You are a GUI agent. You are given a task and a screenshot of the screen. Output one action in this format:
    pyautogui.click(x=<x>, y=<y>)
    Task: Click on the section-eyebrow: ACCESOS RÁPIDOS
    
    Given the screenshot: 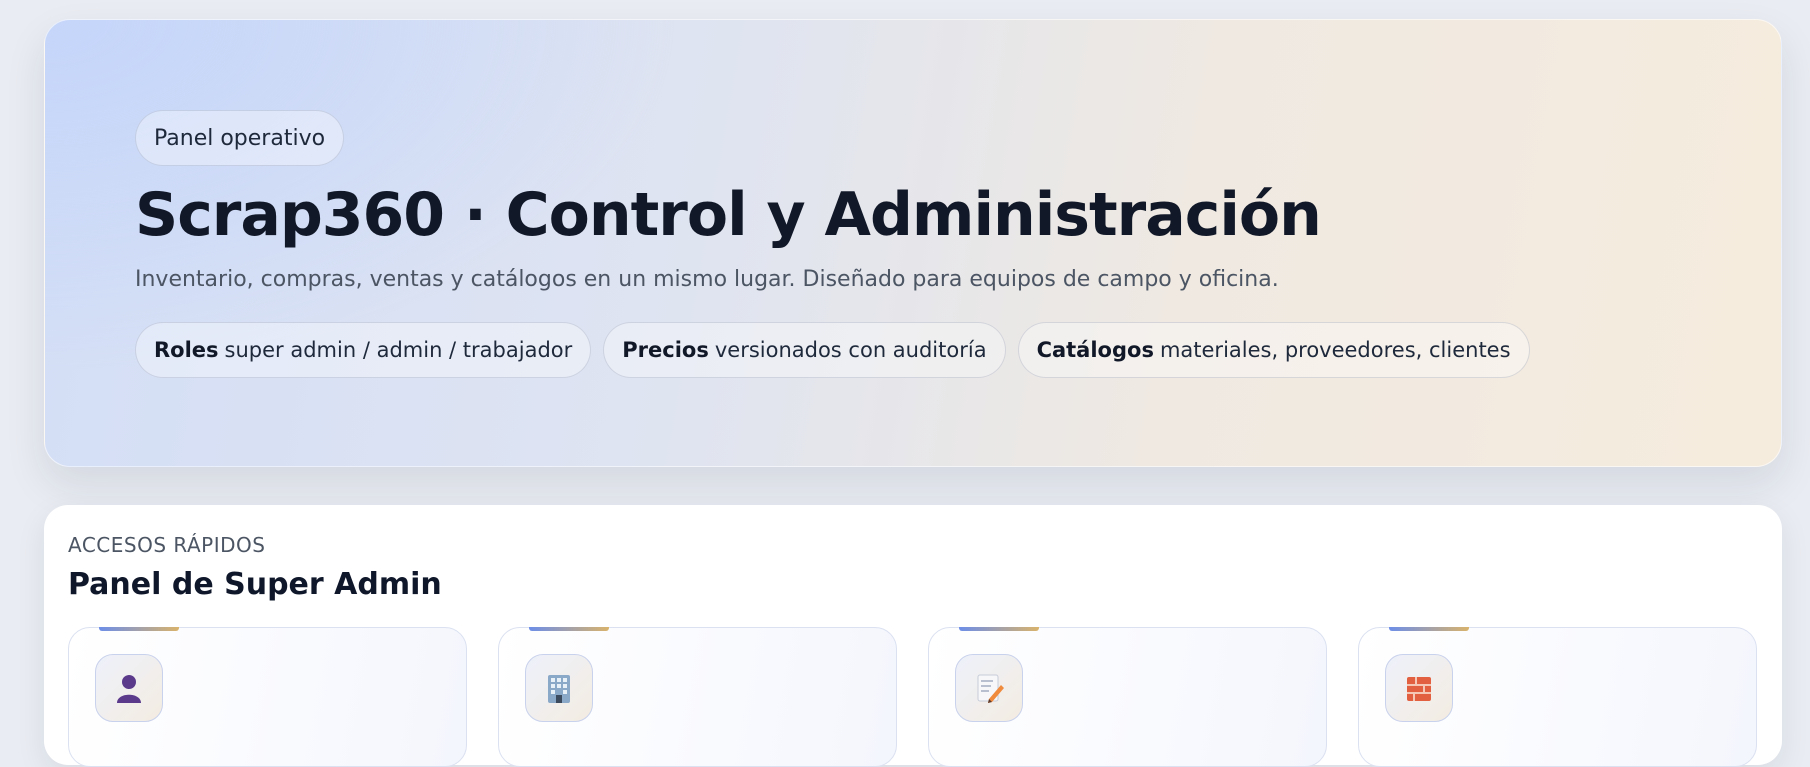 What is the action you would take?
    pyautogui.click(x=167, y=545)
    